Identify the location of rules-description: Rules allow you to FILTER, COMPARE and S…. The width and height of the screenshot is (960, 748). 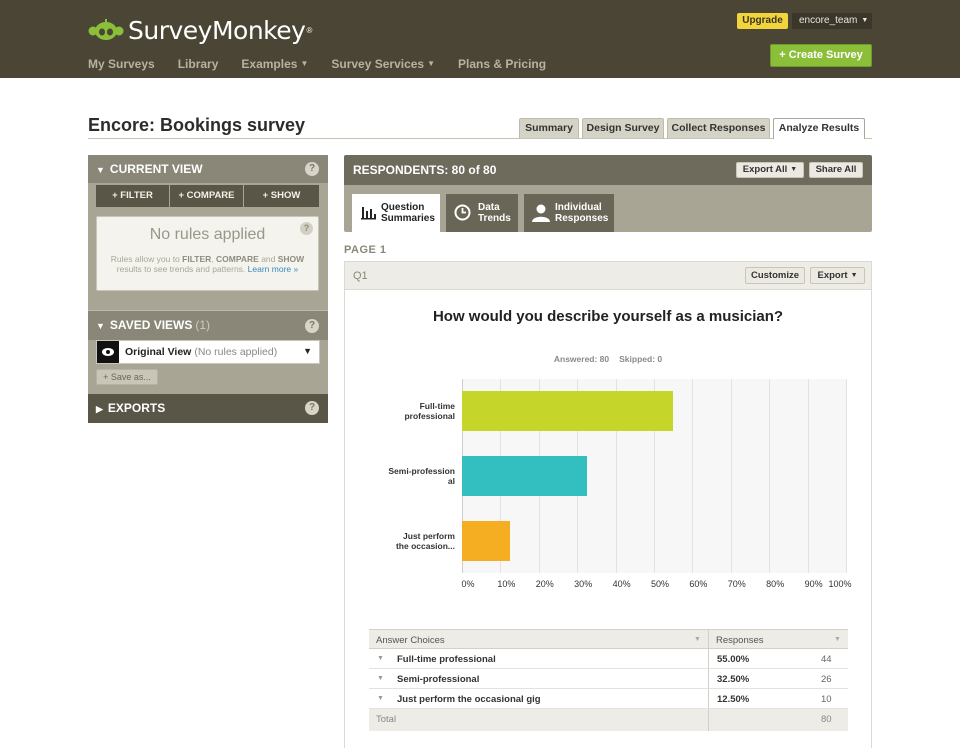
(207, 264).